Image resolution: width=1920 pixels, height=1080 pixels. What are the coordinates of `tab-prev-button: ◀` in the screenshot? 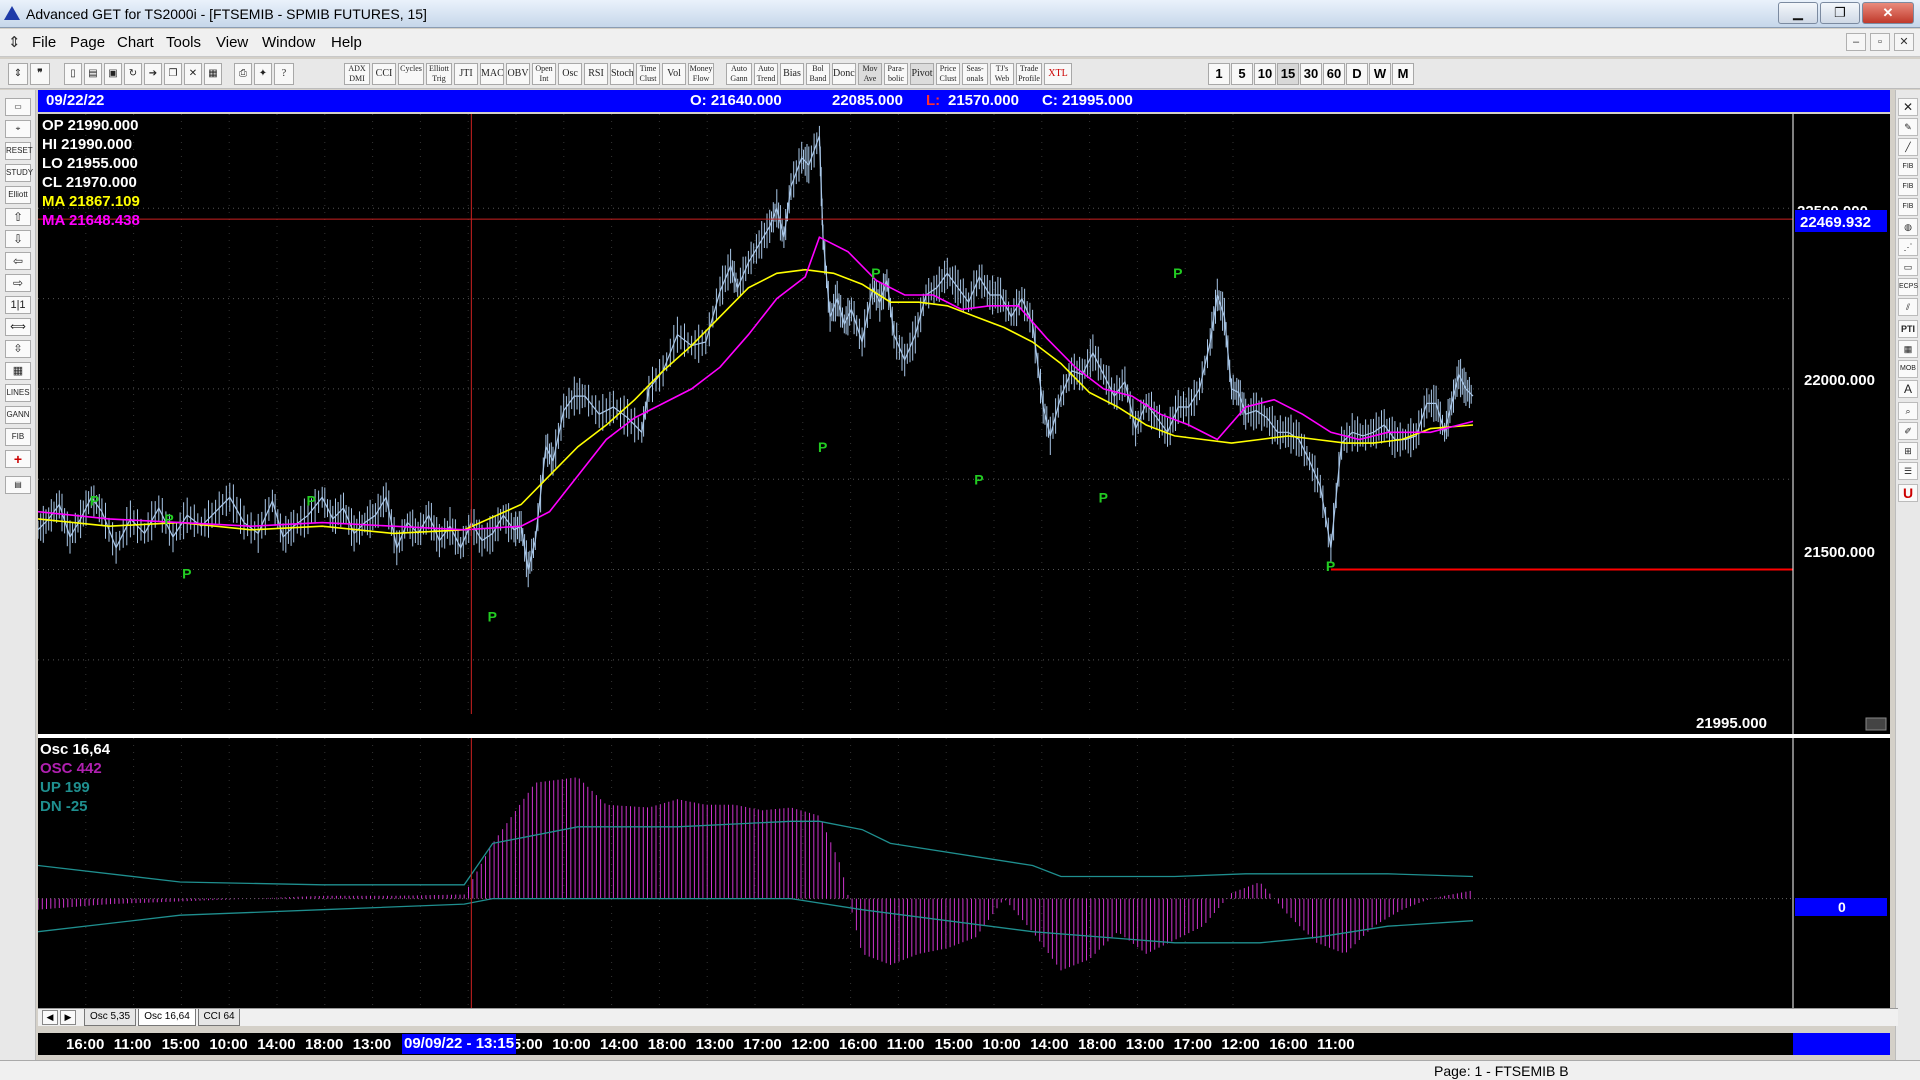 It's located at (50, 1017).